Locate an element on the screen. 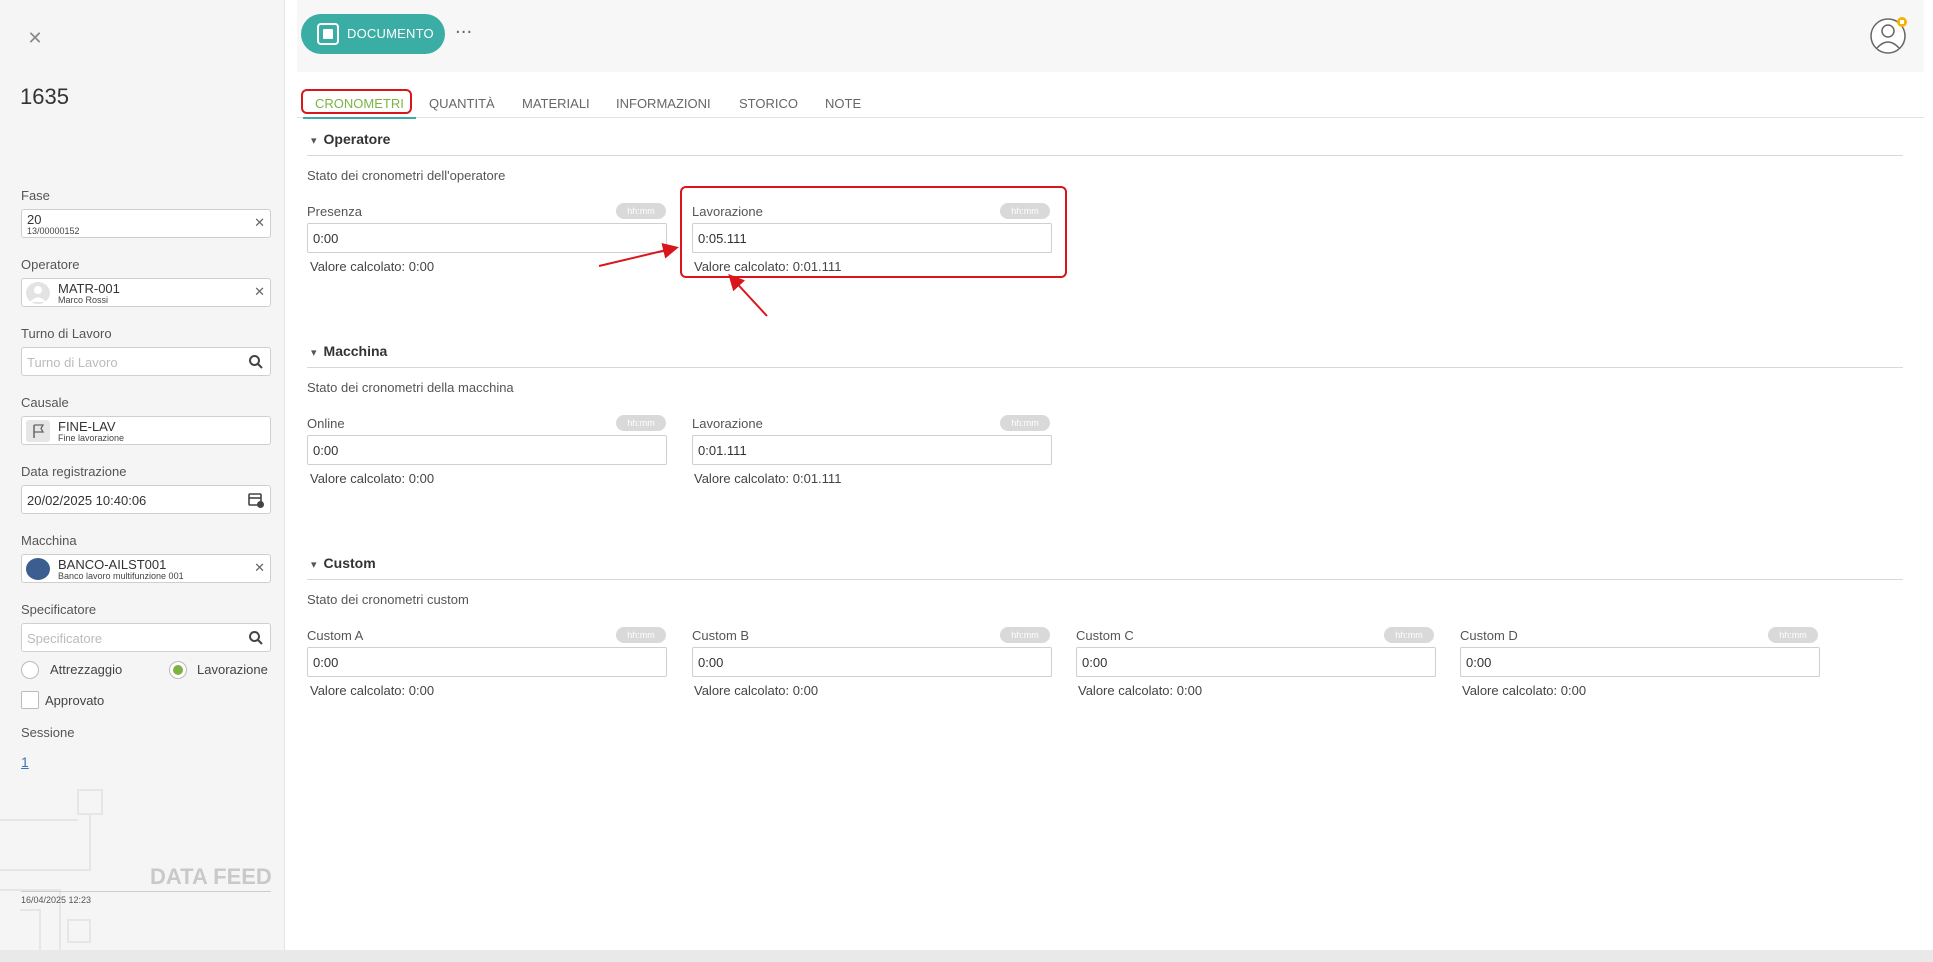 This screenshot has height=962, width=1933. brand-logo: DATA FEED is located at coordinates (211, 876).